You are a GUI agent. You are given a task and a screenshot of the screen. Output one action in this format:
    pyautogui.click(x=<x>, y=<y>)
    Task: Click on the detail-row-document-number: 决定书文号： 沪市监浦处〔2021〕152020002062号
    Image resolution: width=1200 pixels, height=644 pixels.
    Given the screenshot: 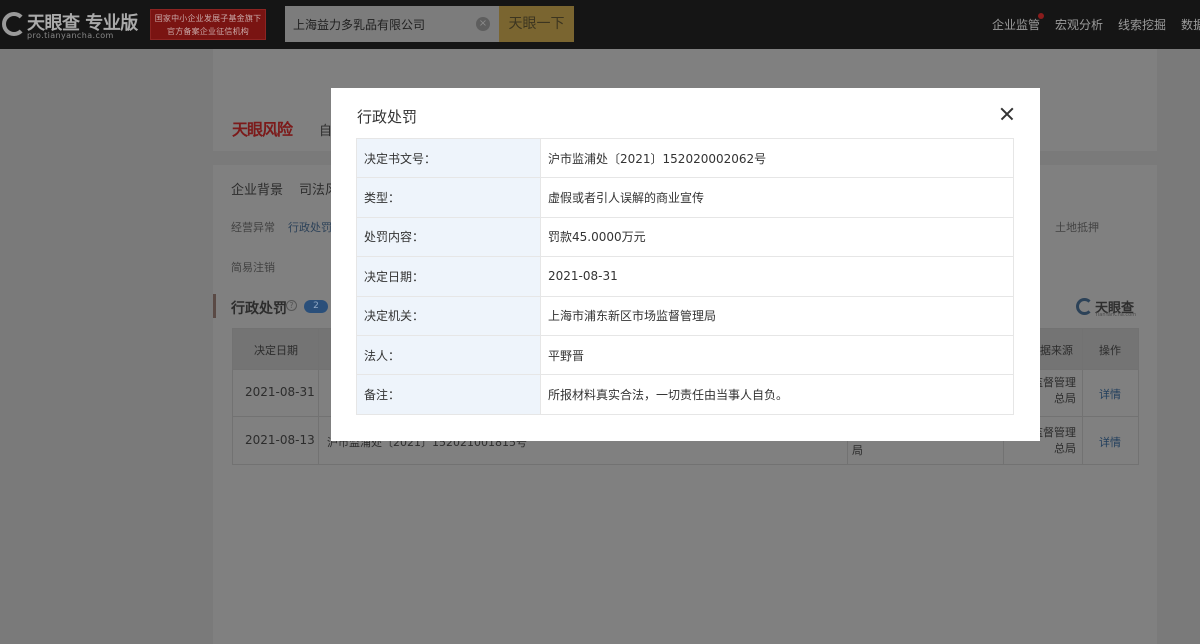 What is the action you would take?
    pyautogui.click(x=685, y=158)
    